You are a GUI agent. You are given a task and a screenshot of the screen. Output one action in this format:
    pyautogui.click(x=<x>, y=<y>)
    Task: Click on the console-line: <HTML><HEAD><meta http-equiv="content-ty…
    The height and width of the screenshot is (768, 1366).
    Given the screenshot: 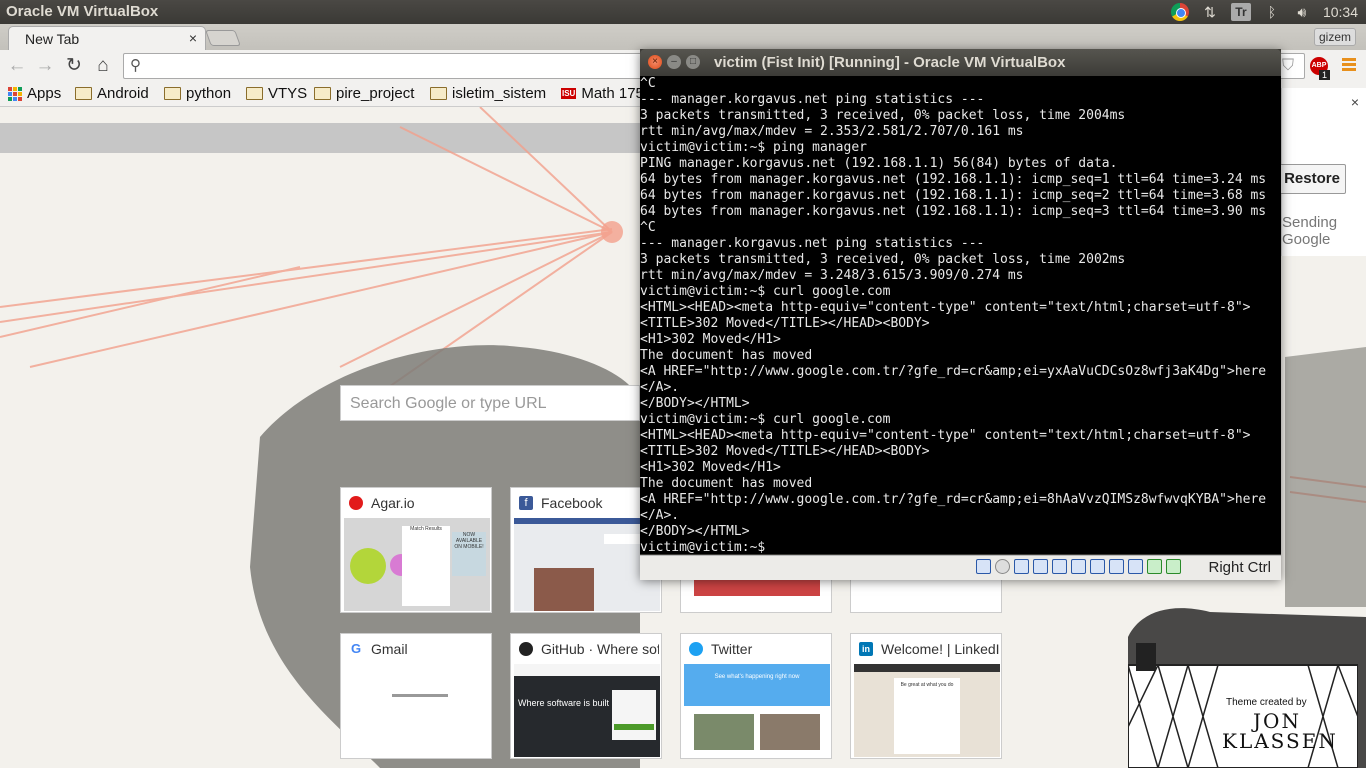 What is the action you would take?
    pyautogui.click(x=945, y=435)
    